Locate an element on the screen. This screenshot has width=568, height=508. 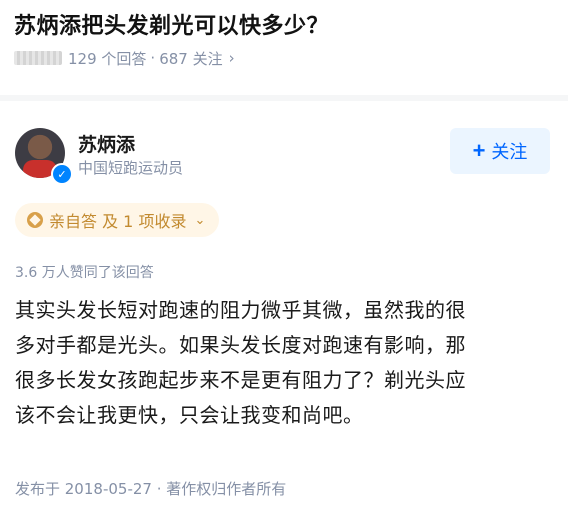
collection-badge: 亲自答 及 1 项收录 ⌄ is located at coordinates (117, 220).